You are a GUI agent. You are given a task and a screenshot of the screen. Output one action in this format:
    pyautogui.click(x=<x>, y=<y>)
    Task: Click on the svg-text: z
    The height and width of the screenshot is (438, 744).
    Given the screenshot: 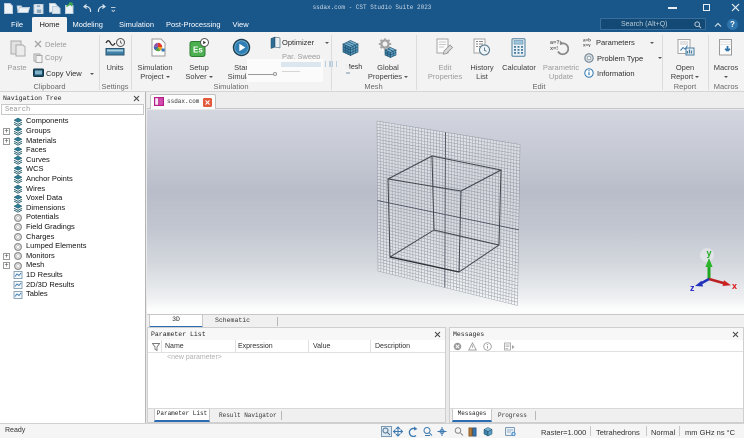 What is the action you would take?
    pyautogui.click(x=692, y=288)
    